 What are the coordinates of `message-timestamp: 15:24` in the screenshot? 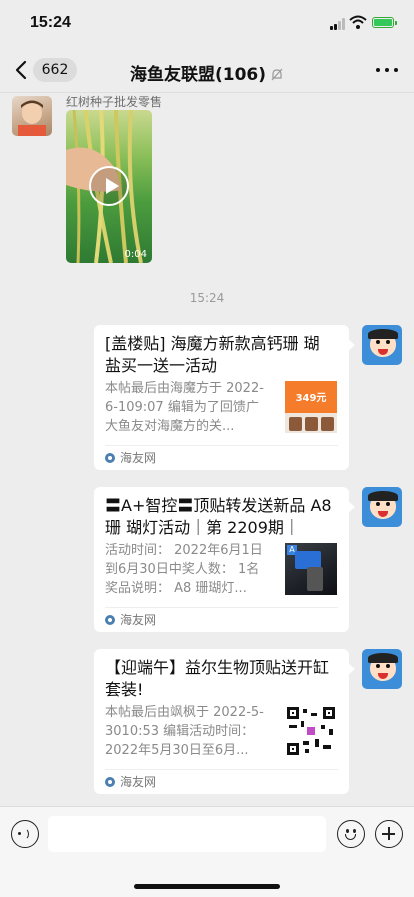 It's located at (207, 298).